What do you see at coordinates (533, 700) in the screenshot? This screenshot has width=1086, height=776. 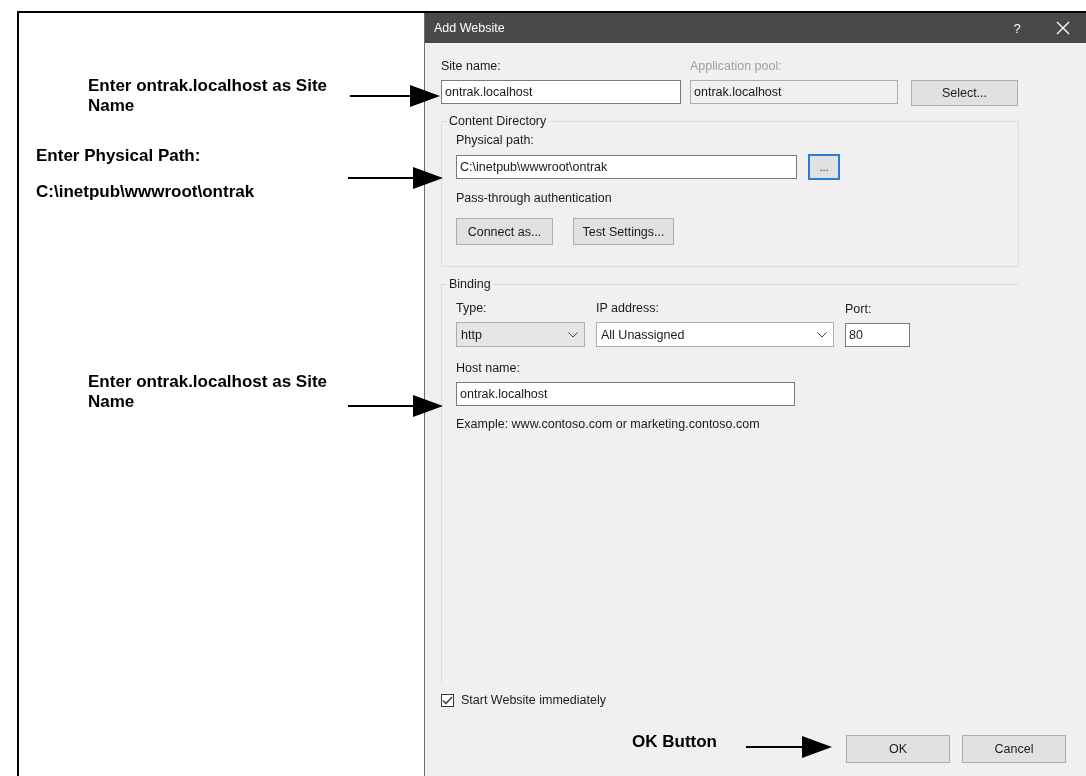 I see `checkbox-label: Start Website immediately` at bounding box center [533, 700].